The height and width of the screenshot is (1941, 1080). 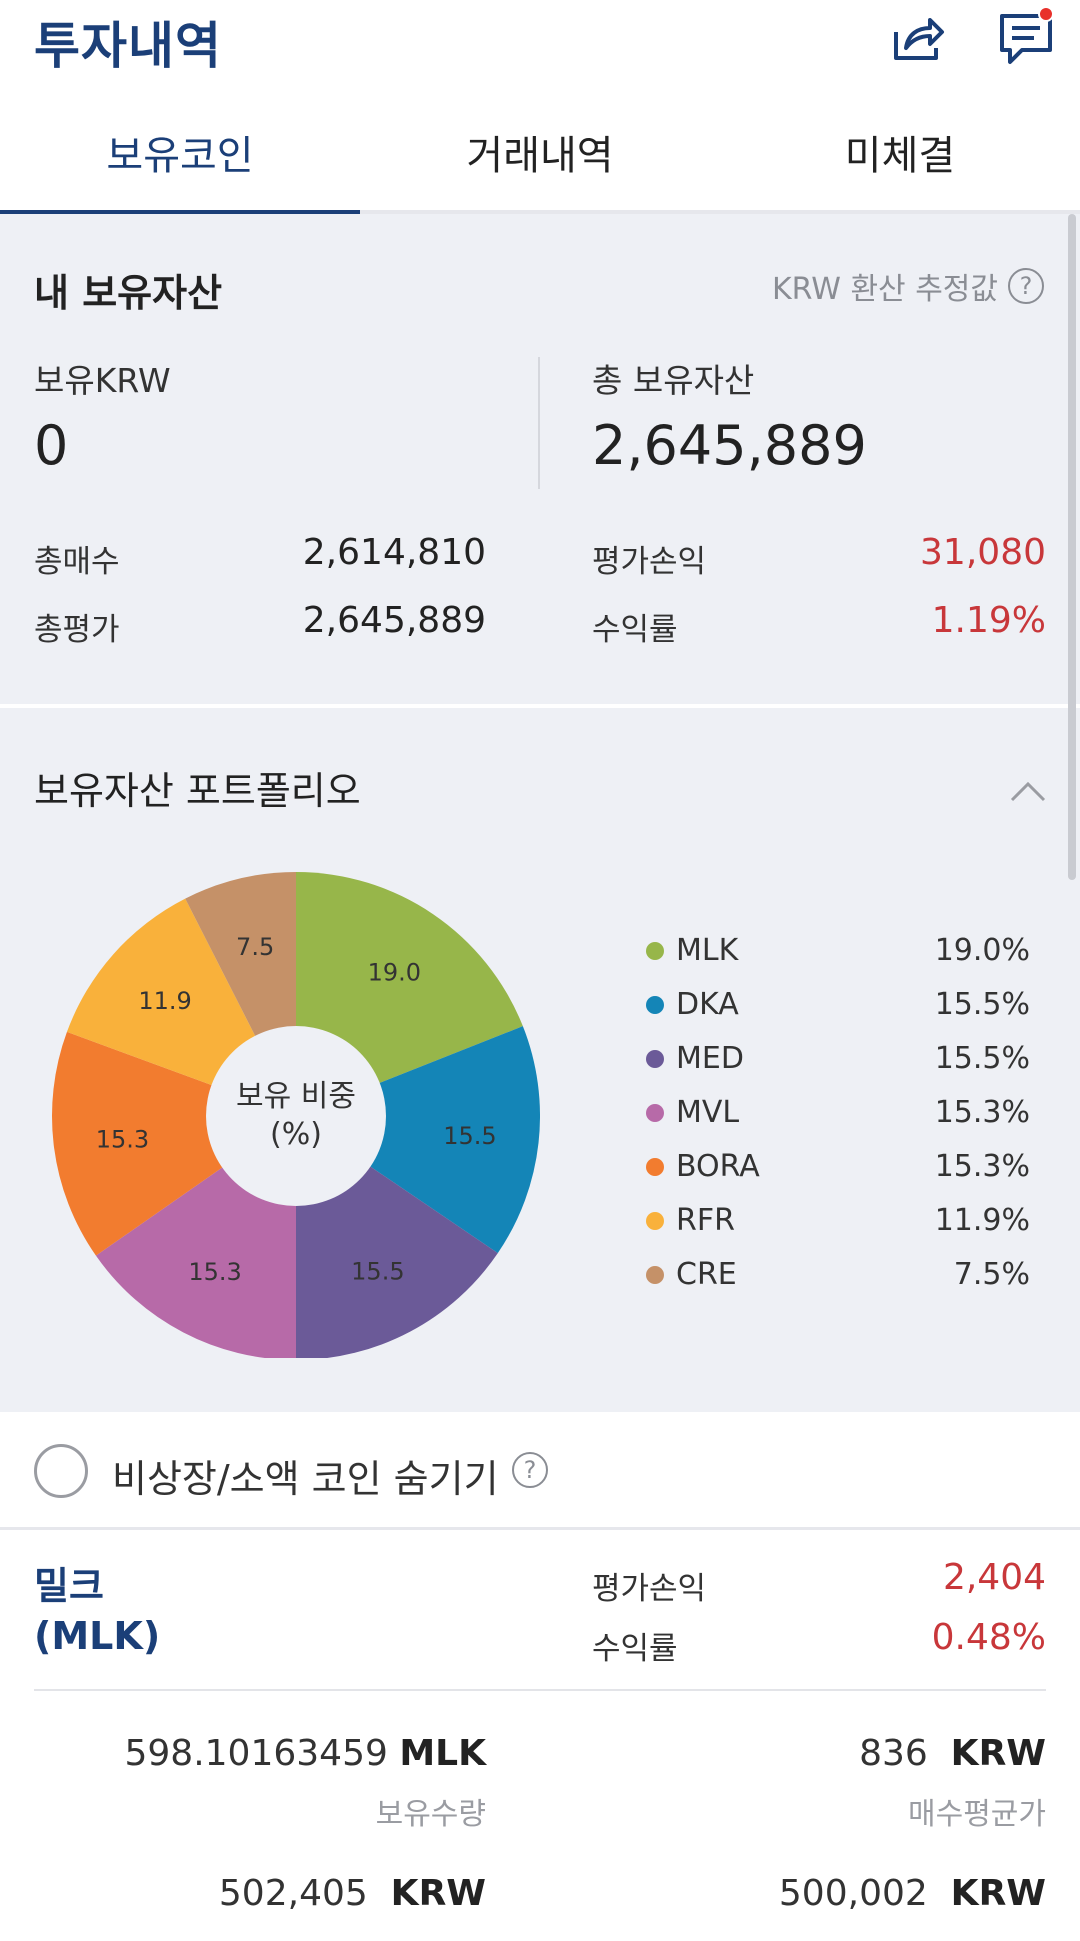 What do you see at coordinates (635, 1649) in the screenshot?
I see `coin-rate-label: 수익률` at bounding box center [635, 1649].